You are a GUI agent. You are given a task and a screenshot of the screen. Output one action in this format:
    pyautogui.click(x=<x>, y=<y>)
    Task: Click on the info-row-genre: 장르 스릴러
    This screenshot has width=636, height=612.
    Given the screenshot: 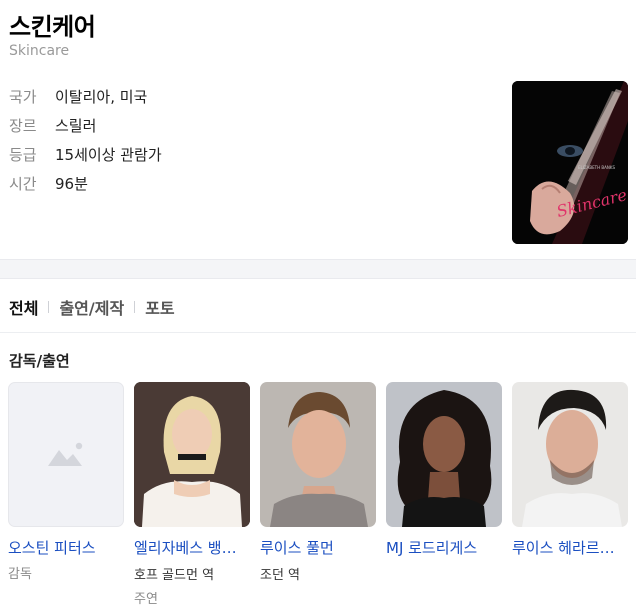 What is the action you would take?
    pyautogui.click(x=85, y=125)
    